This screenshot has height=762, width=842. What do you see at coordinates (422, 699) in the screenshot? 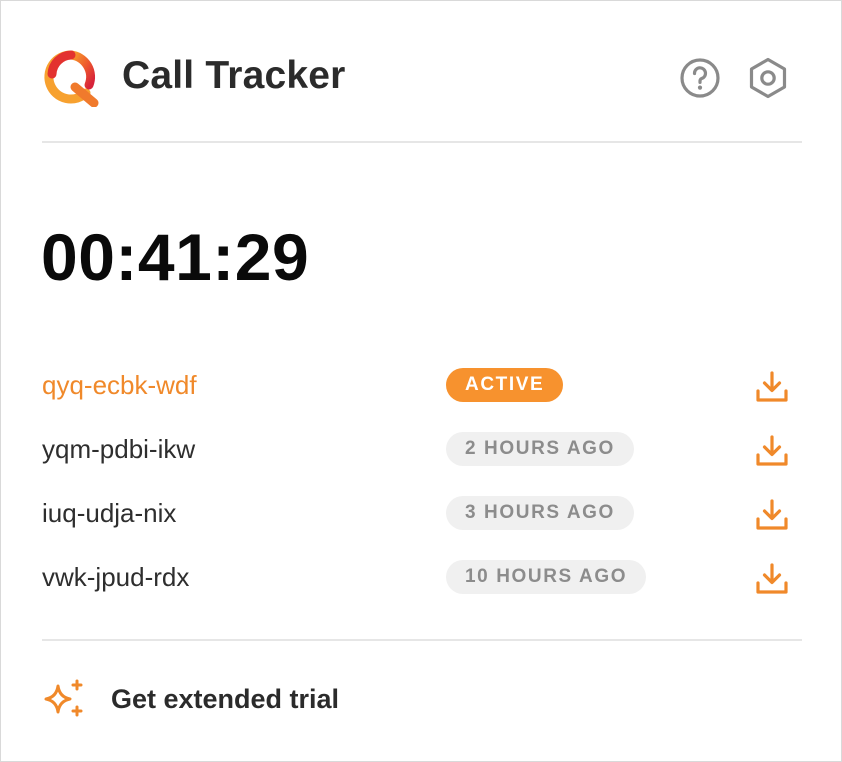
I see `extended-trial-button: Get extended trial` at bounding box center [422, 699].